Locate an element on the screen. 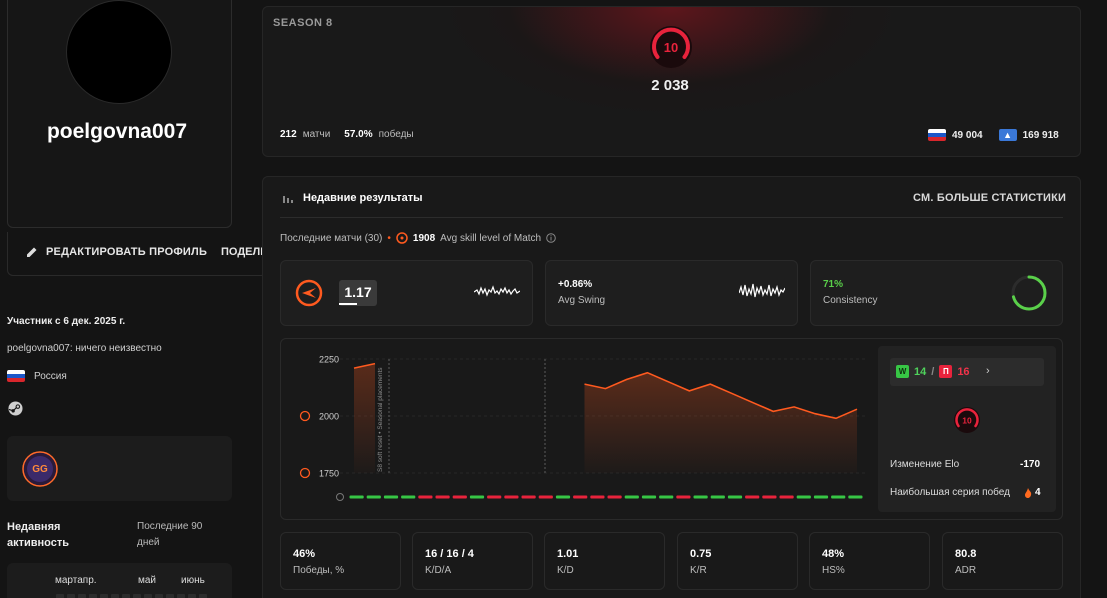 This screenshot has height=598, width=1107. losses-count: 16 is located at coordinates (963, 371).